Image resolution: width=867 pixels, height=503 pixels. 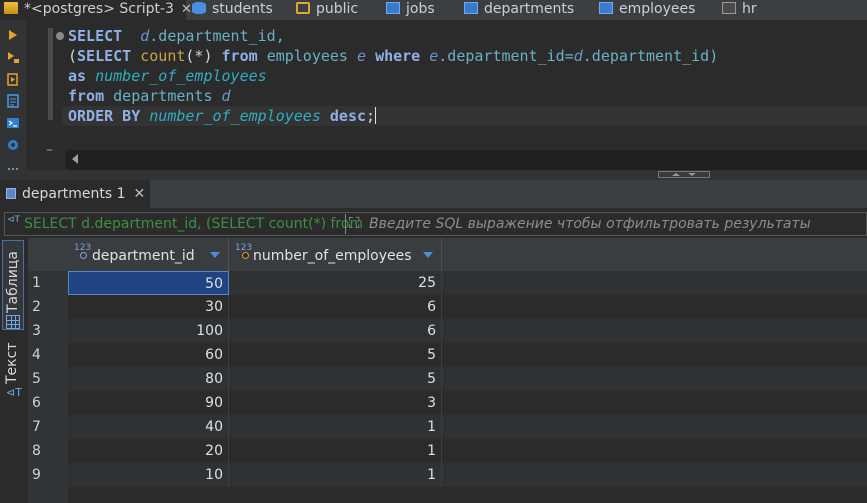 I want to click on execute-in-new-tab-icon, so click(x=13, y=57).